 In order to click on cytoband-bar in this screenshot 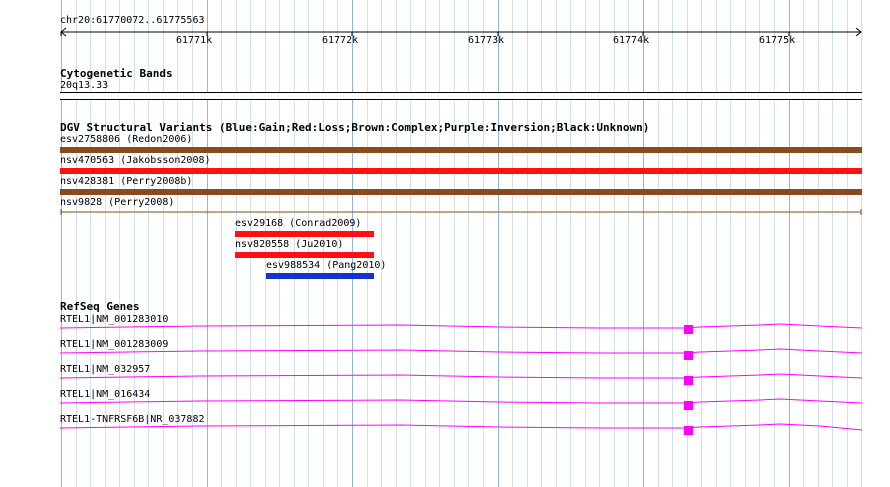, I will do `click(461, 96)`.